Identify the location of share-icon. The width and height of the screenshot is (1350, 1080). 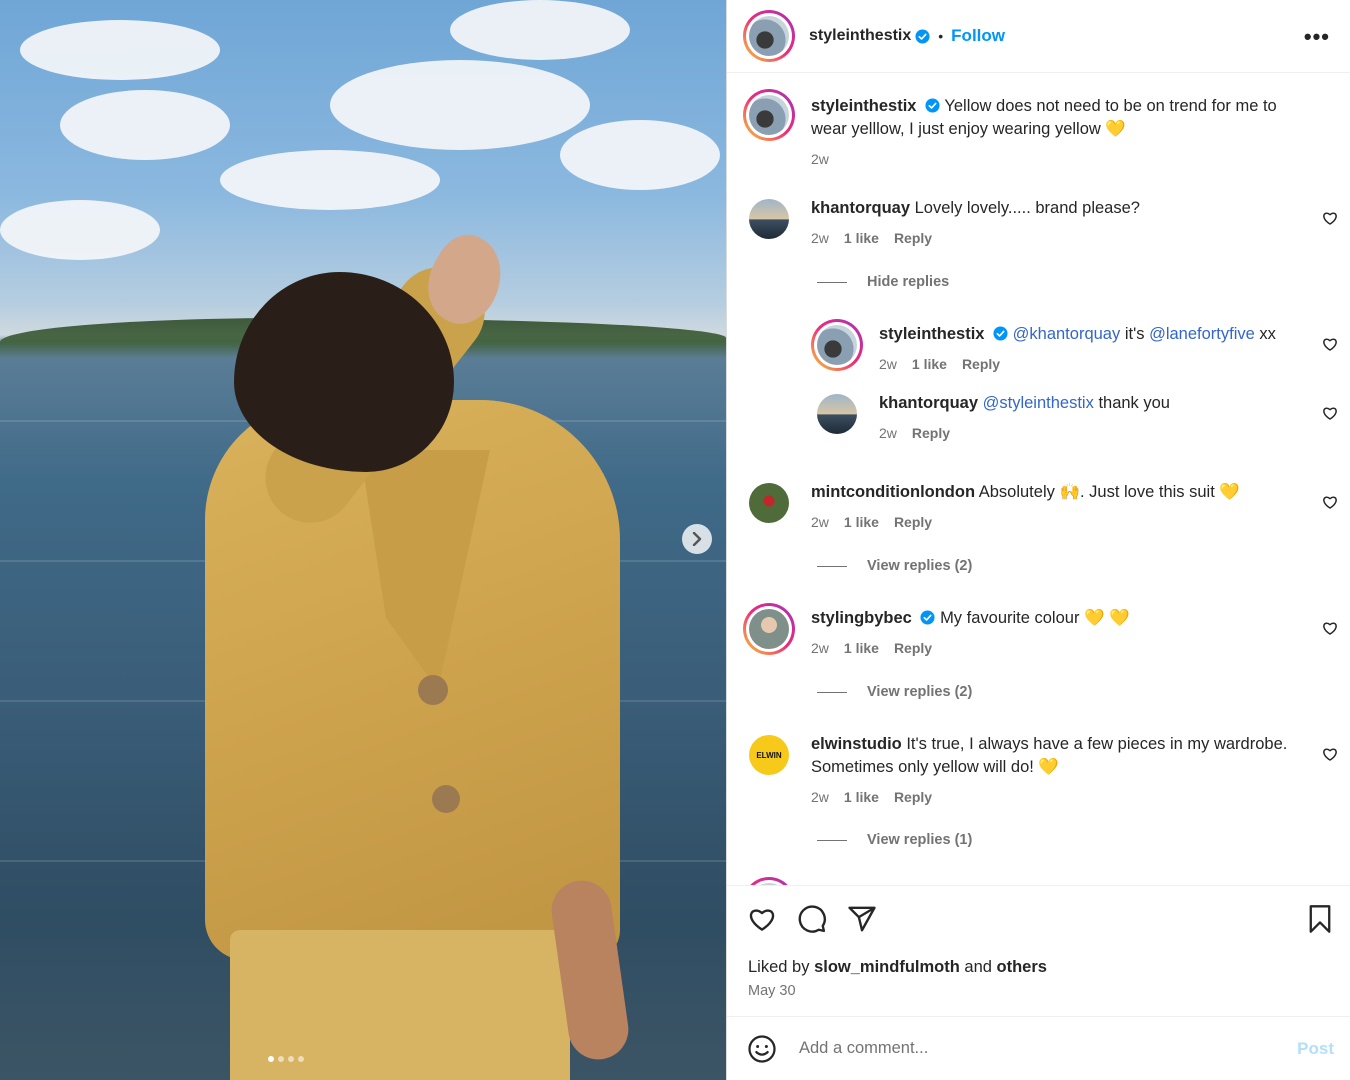
(862, 919).